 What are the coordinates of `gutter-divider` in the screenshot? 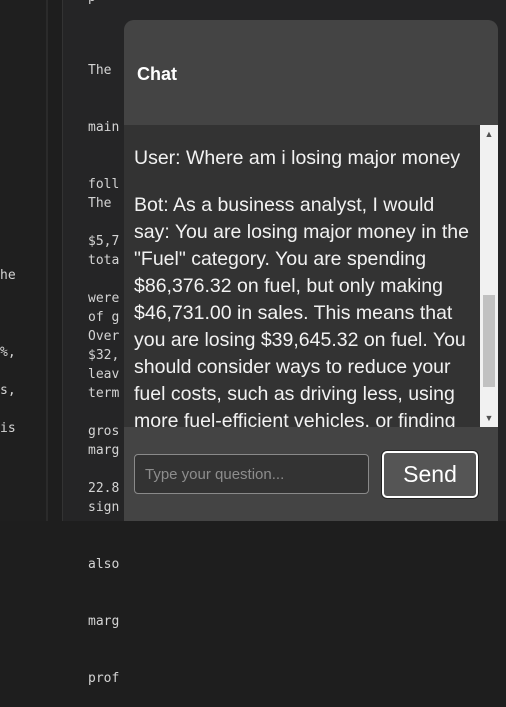 It's located at (47, 260).